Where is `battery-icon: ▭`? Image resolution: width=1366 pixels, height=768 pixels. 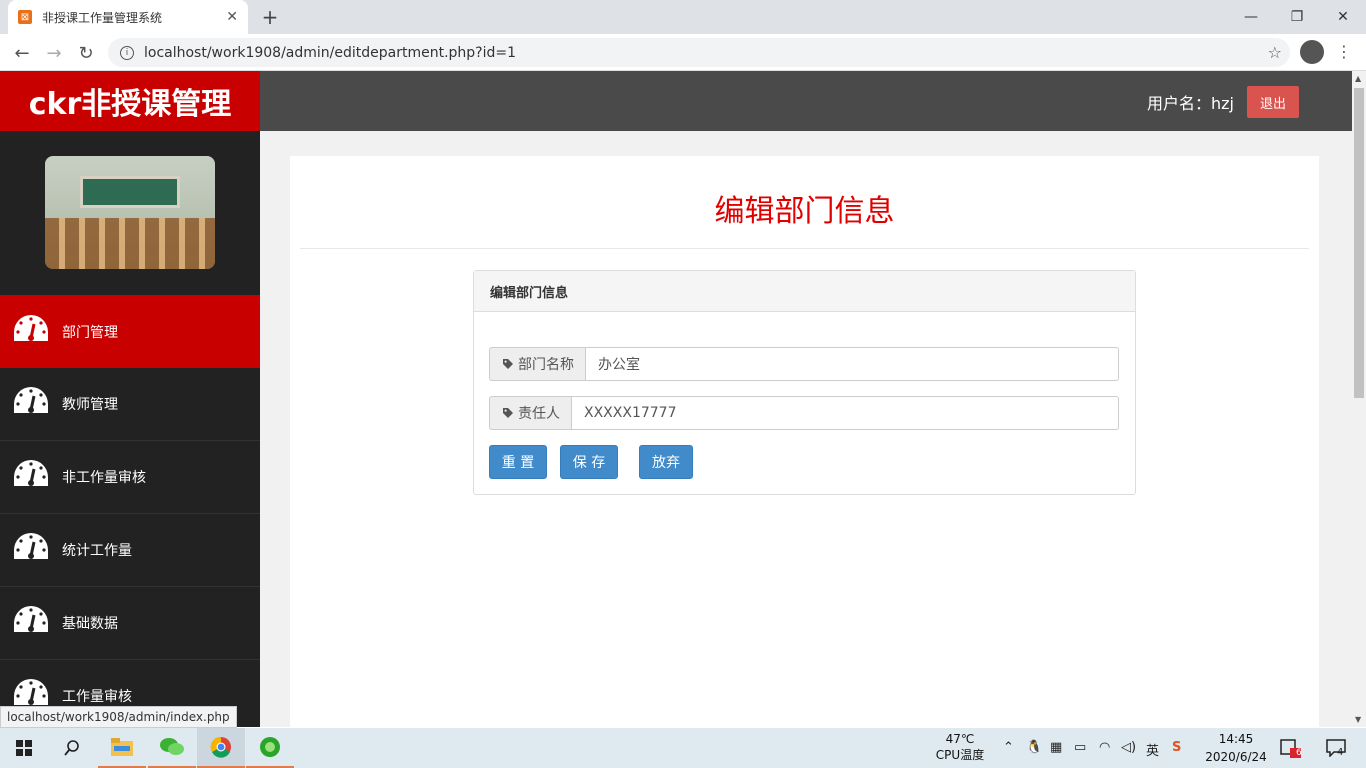
battery-icon: ▭ is located at coordinates (1080, 747).